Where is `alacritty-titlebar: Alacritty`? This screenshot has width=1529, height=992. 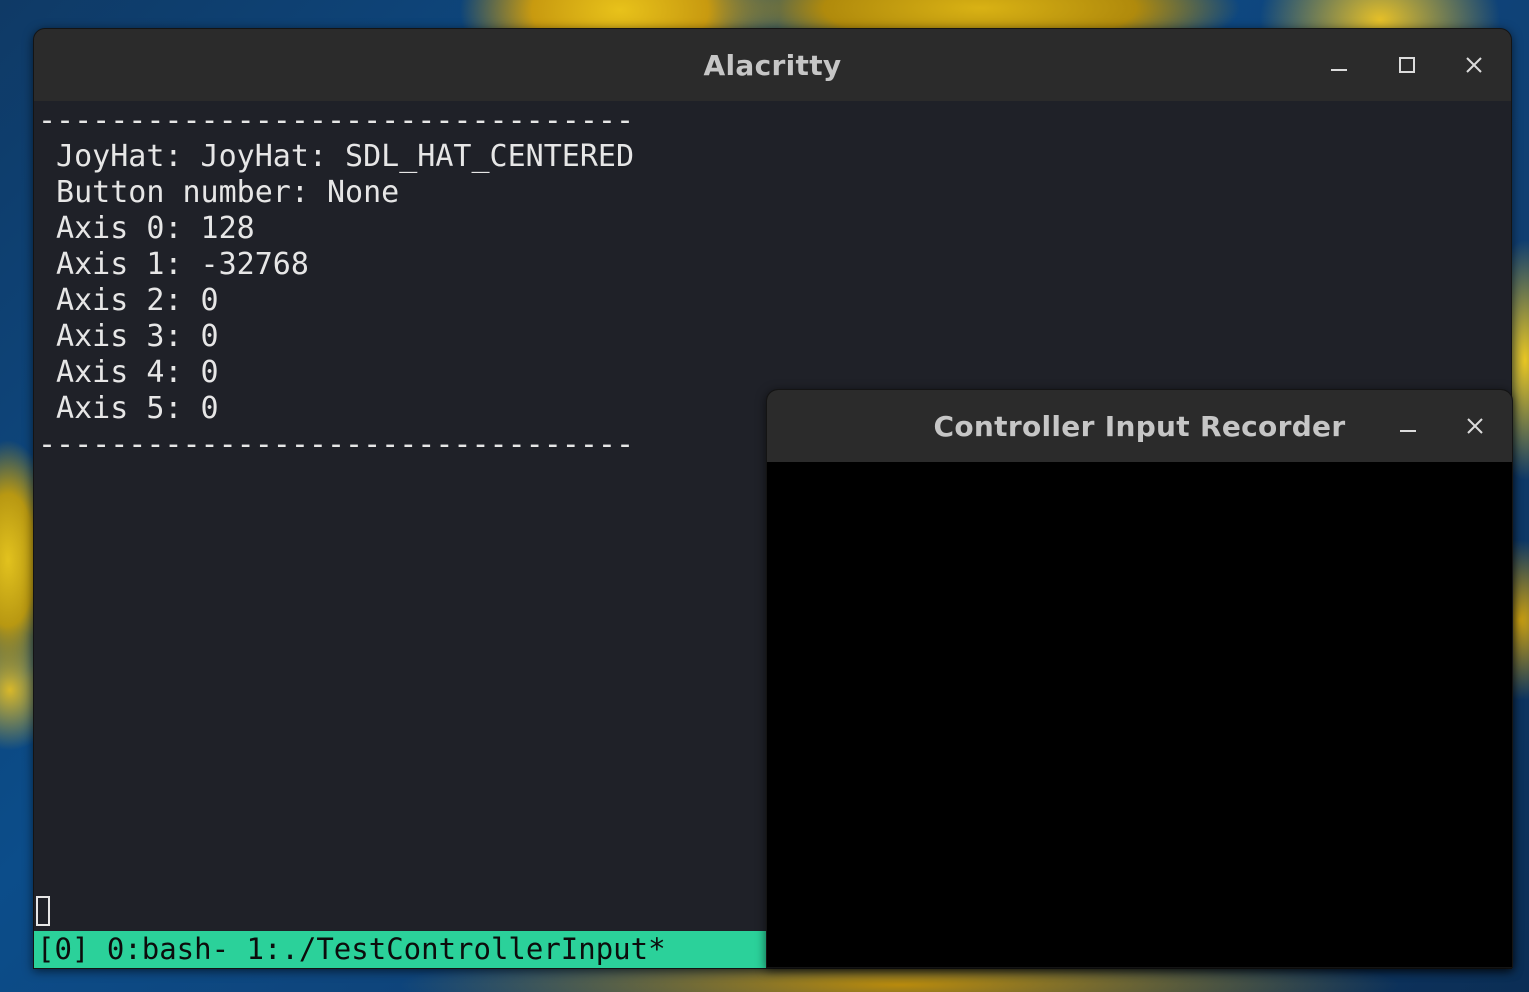 alacritty-titlebar: Alacritty is located at coordinates (772, 65).